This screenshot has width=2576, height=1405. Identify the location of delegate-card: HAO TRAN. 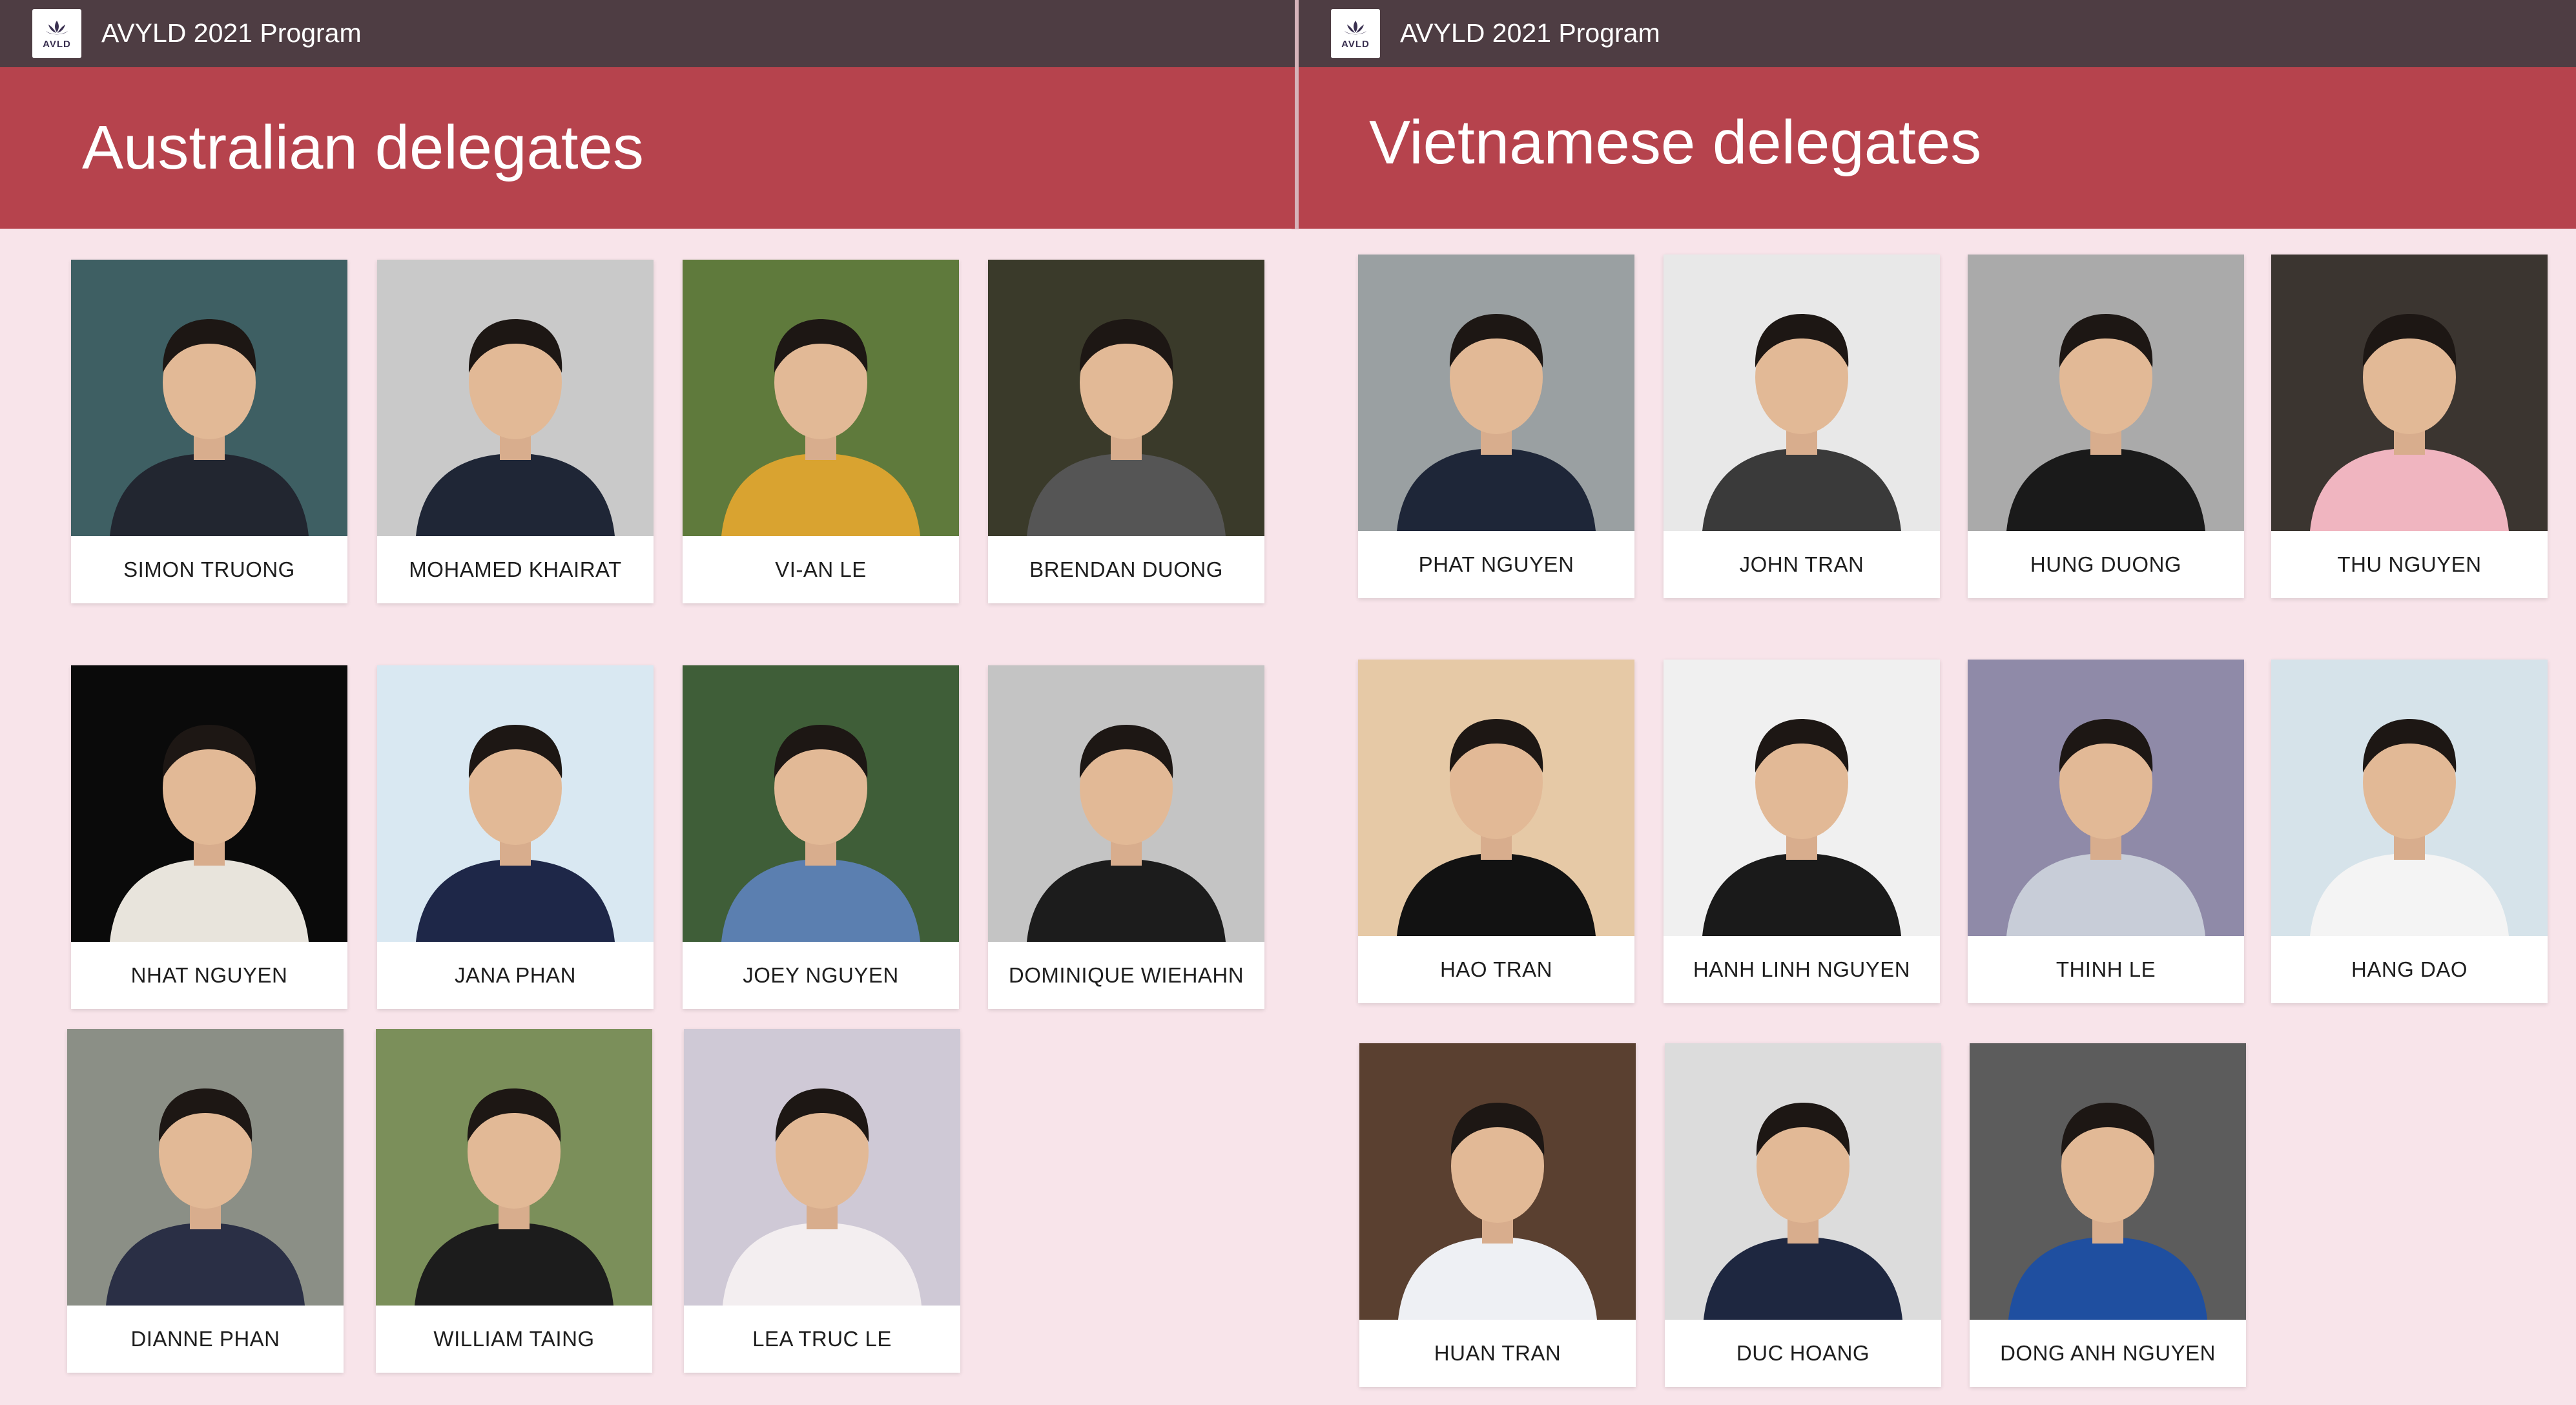
(1496, 832).